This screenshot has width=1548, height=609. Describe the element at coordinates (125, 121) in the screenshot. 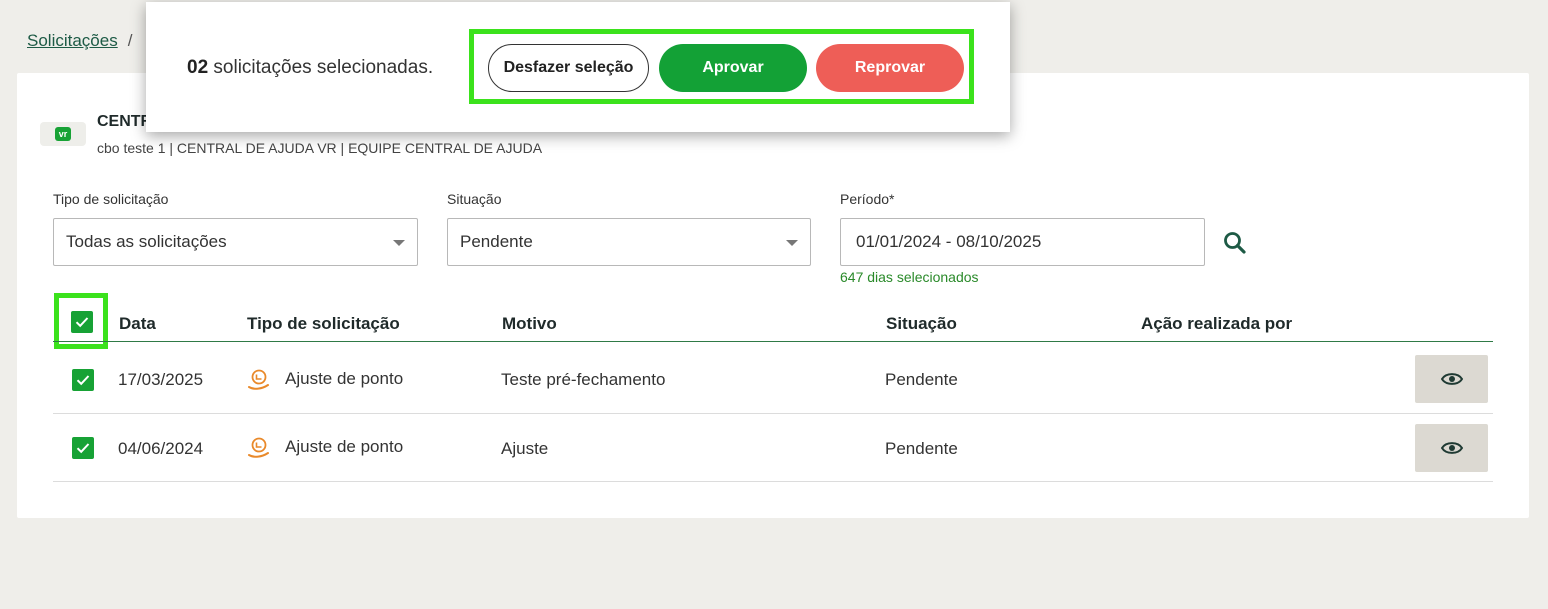

I see `company-name: CENTR` at that location.